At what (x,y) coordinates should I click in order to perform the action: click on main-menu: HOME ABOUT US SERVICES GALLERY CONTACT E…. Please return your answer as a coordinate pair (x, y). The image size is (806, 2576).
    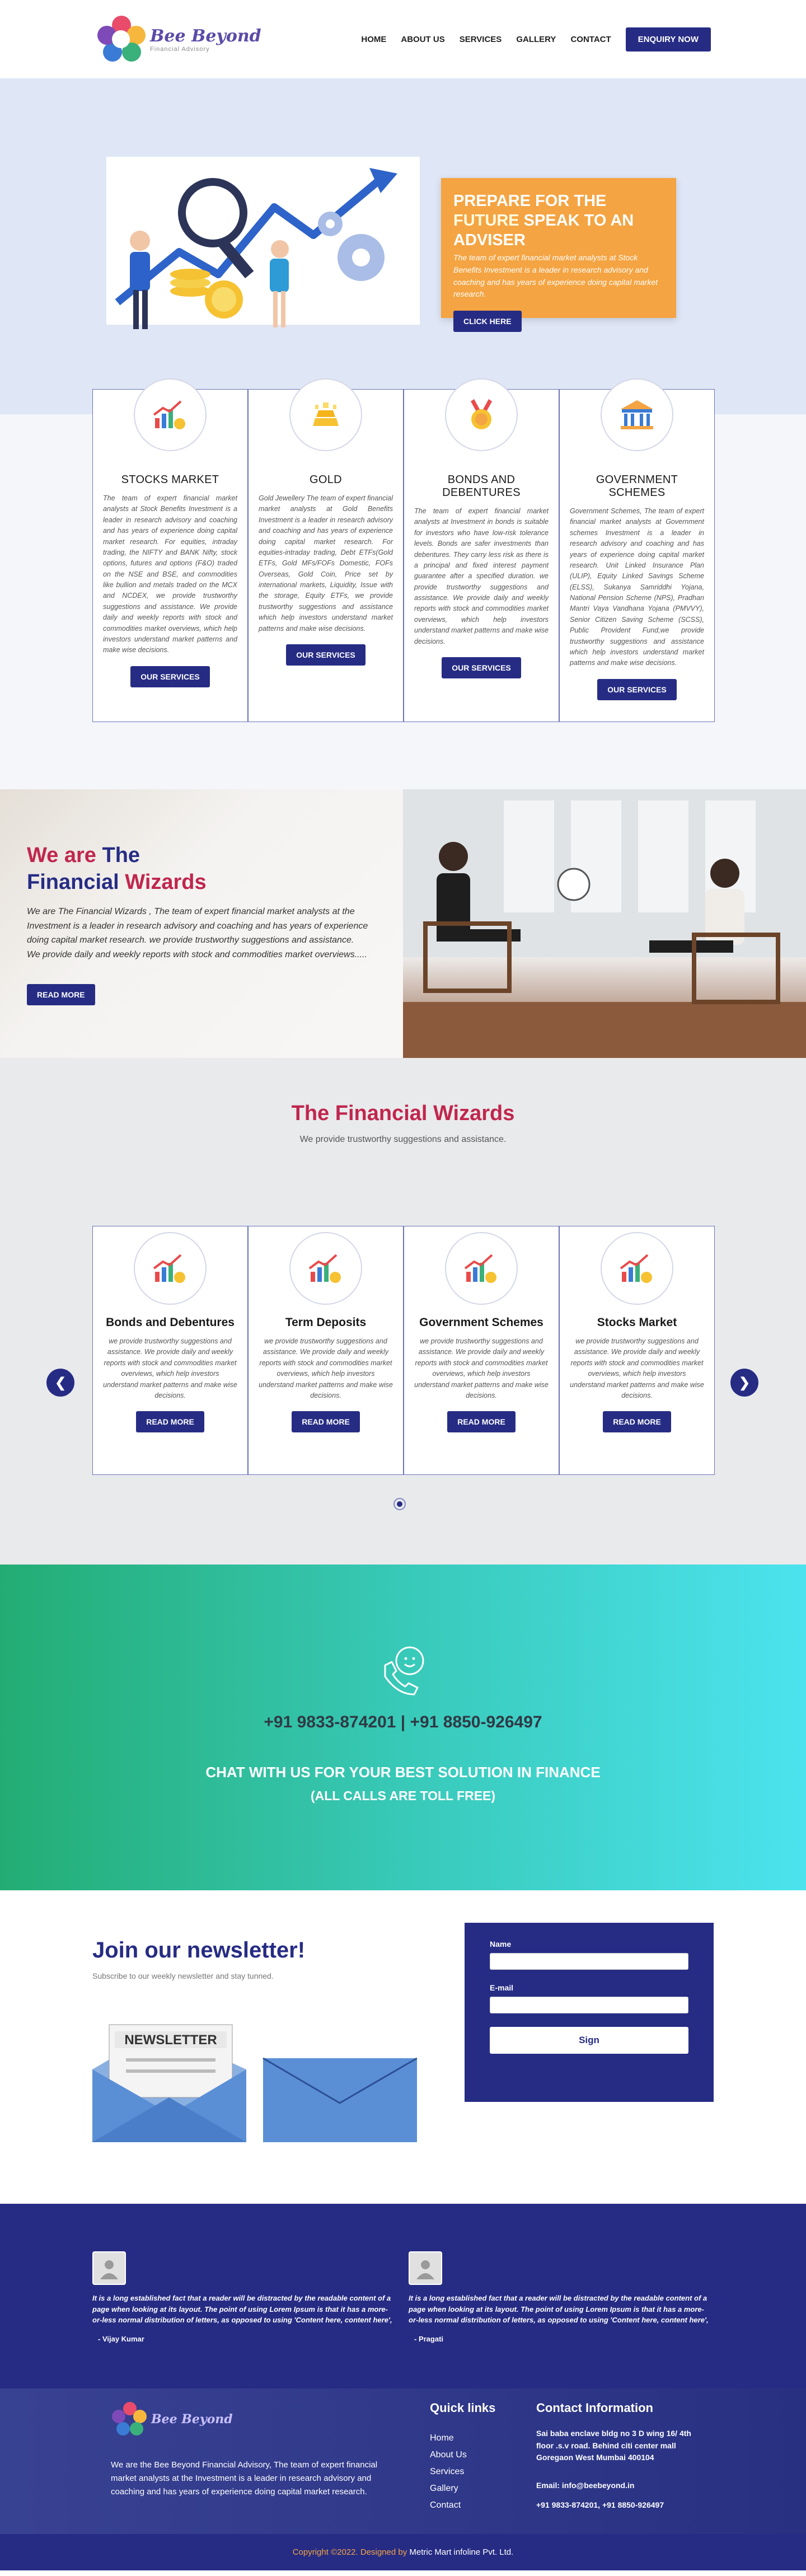
    Looking at the image, I should click on (536, 39).